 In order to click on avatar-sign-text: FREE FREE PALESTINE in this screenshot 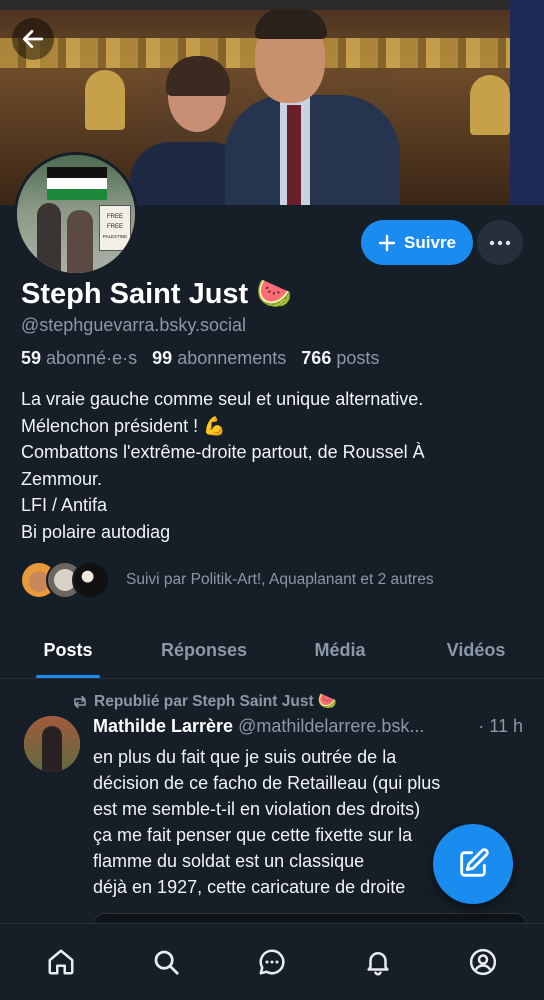, I will do `click(115, 226)`.